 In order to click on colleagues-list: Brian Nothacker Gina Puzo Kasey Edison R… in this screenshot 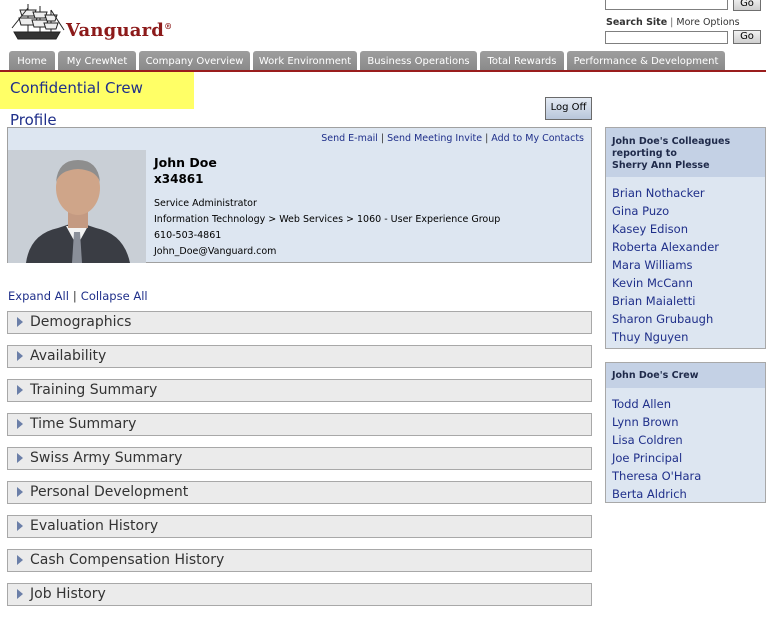, I will do `click(685, 262)`.